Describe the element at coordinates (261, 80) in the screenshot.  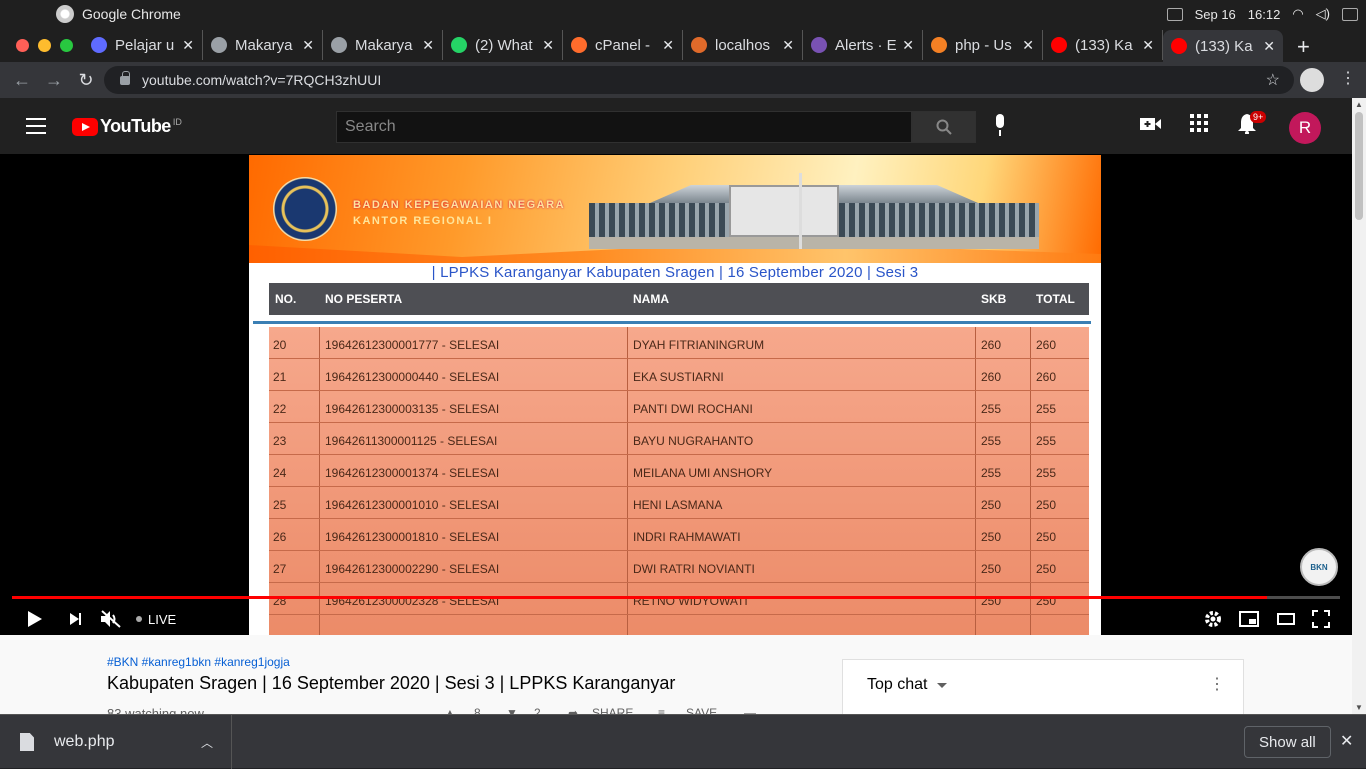
I see `url-text: youtube.com/watch?v=7RQCH3zhUUI` at that location.